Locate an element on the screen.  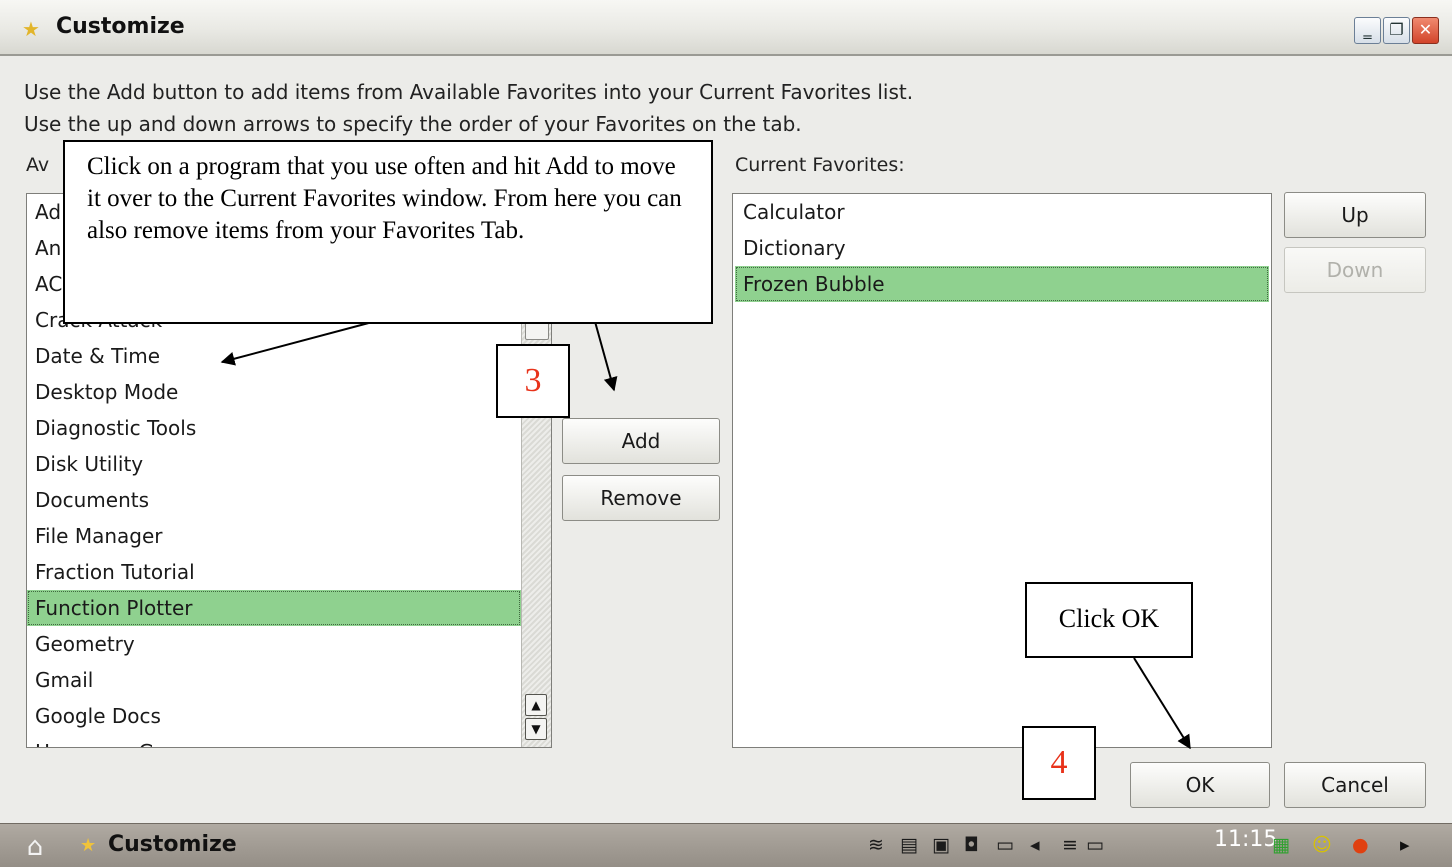
down-button: Down is located at coordinates (1355, 270).